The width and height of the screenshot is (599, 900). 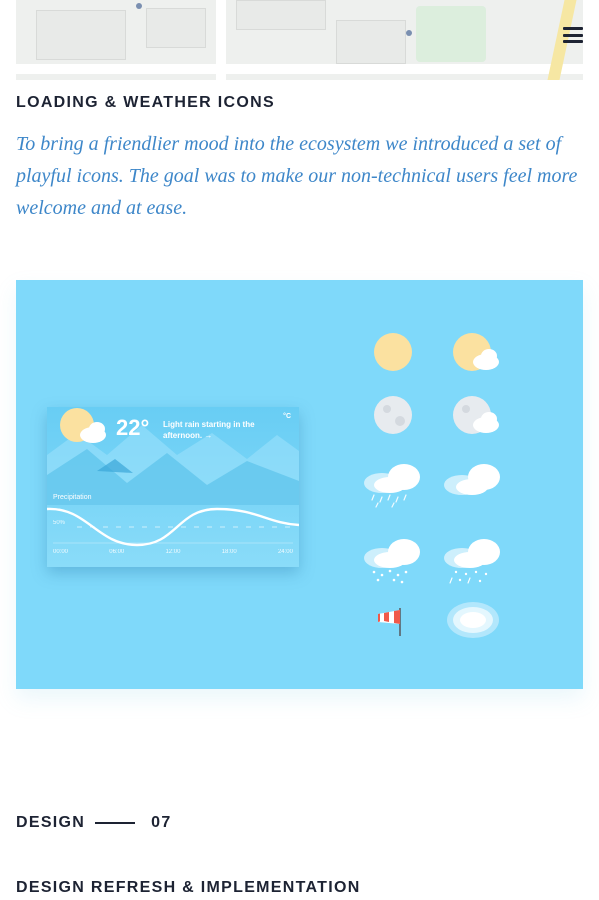 What do you see at coordinates (161, 822) in the screenshot?
I see `design-number: 07` at bounding box center [161, 822].